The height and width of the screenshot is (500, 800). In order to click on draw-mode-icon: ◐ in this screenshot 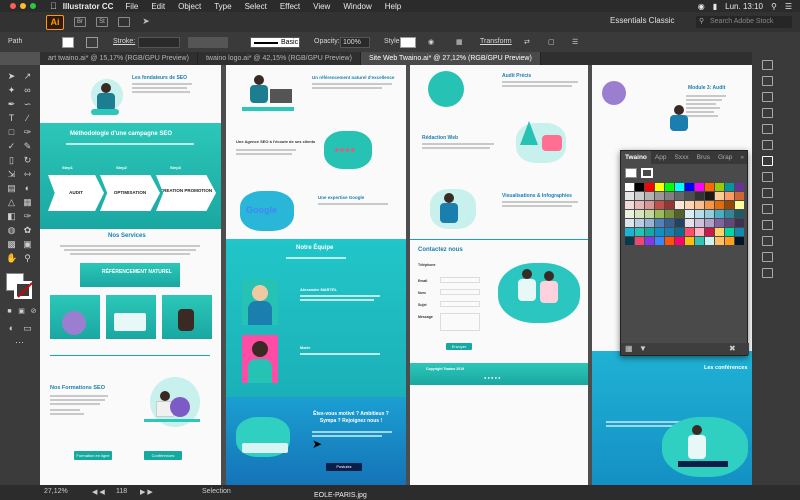, I will do `click(11, 328)`.